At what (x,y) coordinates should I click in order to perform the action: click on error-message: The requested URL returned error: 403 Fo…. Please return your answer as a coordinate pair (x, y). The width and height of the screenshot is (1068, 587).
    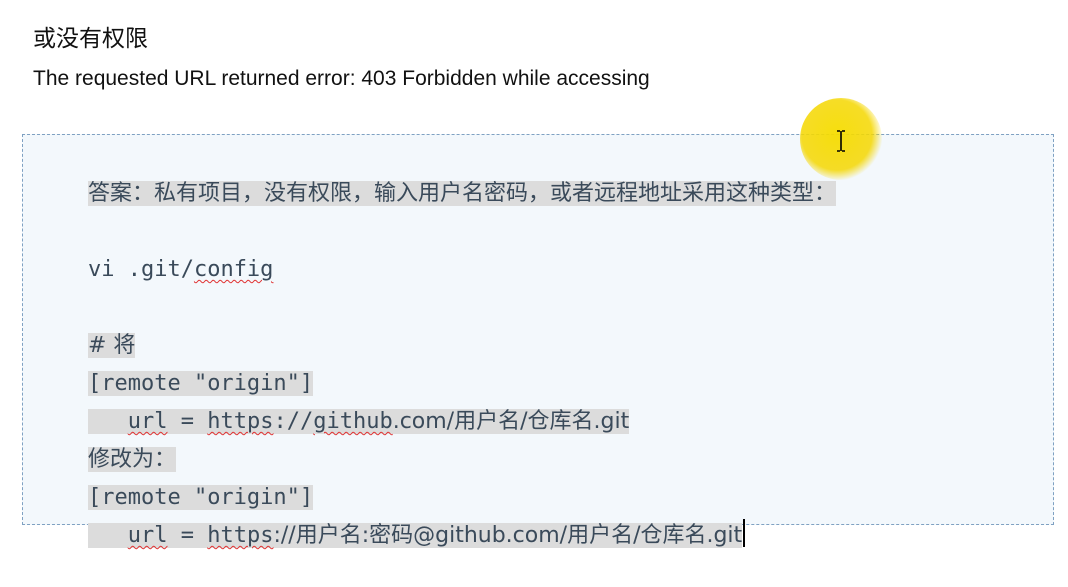
    Looking at the image, I should click on (341, 78).